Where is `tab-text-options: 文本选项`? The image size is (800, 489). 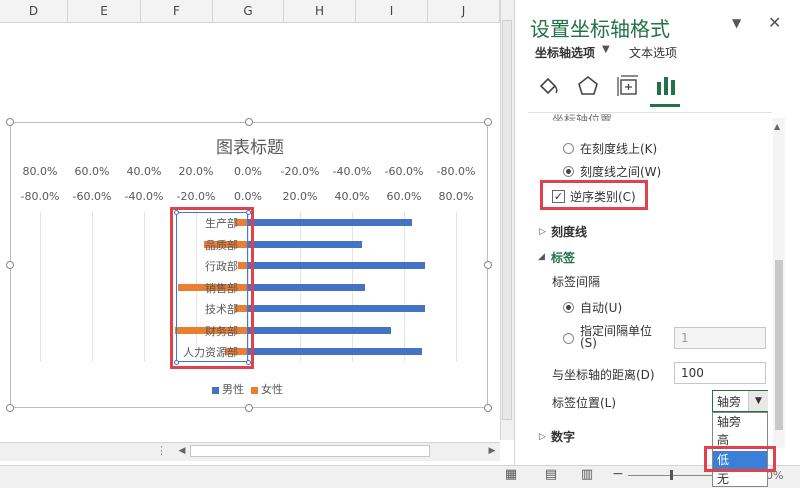 tab-text-options: 文本选项 is located at coordinates (653, 52).